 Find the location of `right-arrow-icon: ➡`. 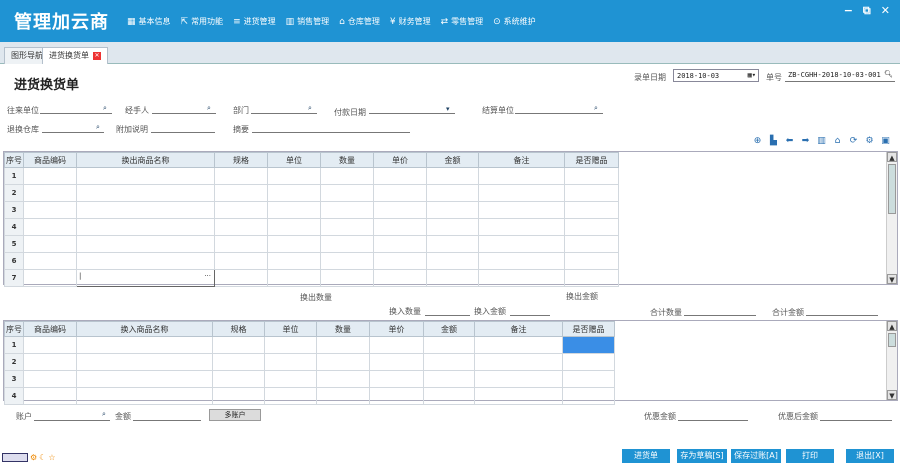

right-arrow-icon: ➡ is located at coordinates (805, 141).